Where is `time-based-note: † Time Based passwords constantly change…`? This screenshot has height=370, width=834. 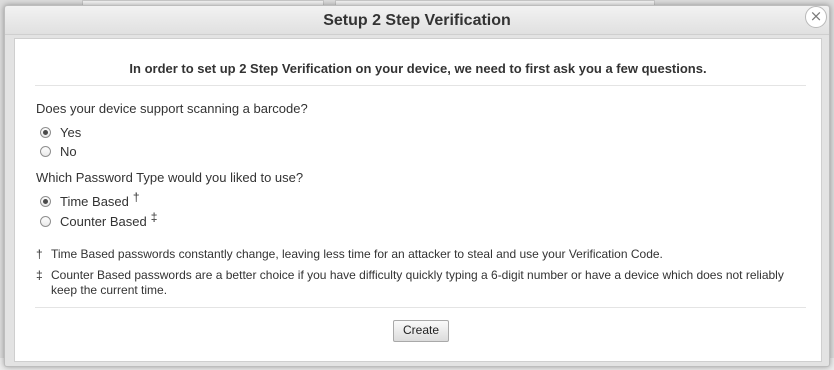 time-based-note: † Time Based passwords constantly change… is located at coordinates (416, 254).